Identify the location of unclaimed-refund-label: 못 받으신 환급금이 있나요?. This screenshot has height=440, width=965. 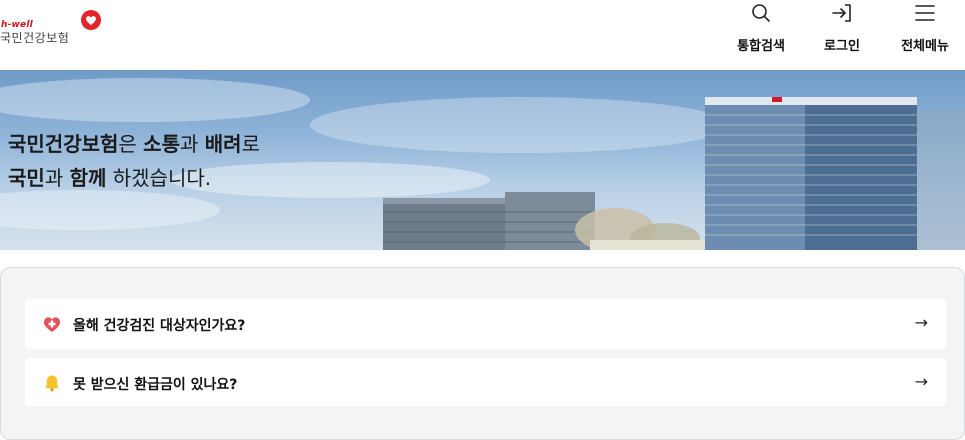
(155, 385).